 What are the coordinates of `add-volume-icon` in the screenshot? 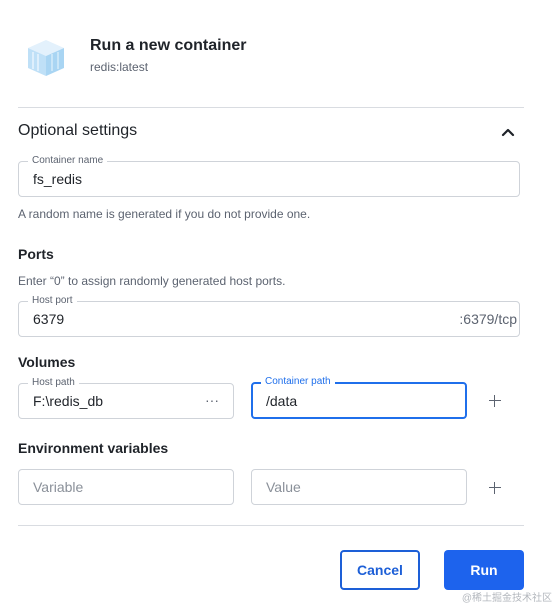 It's located at (495, 401).